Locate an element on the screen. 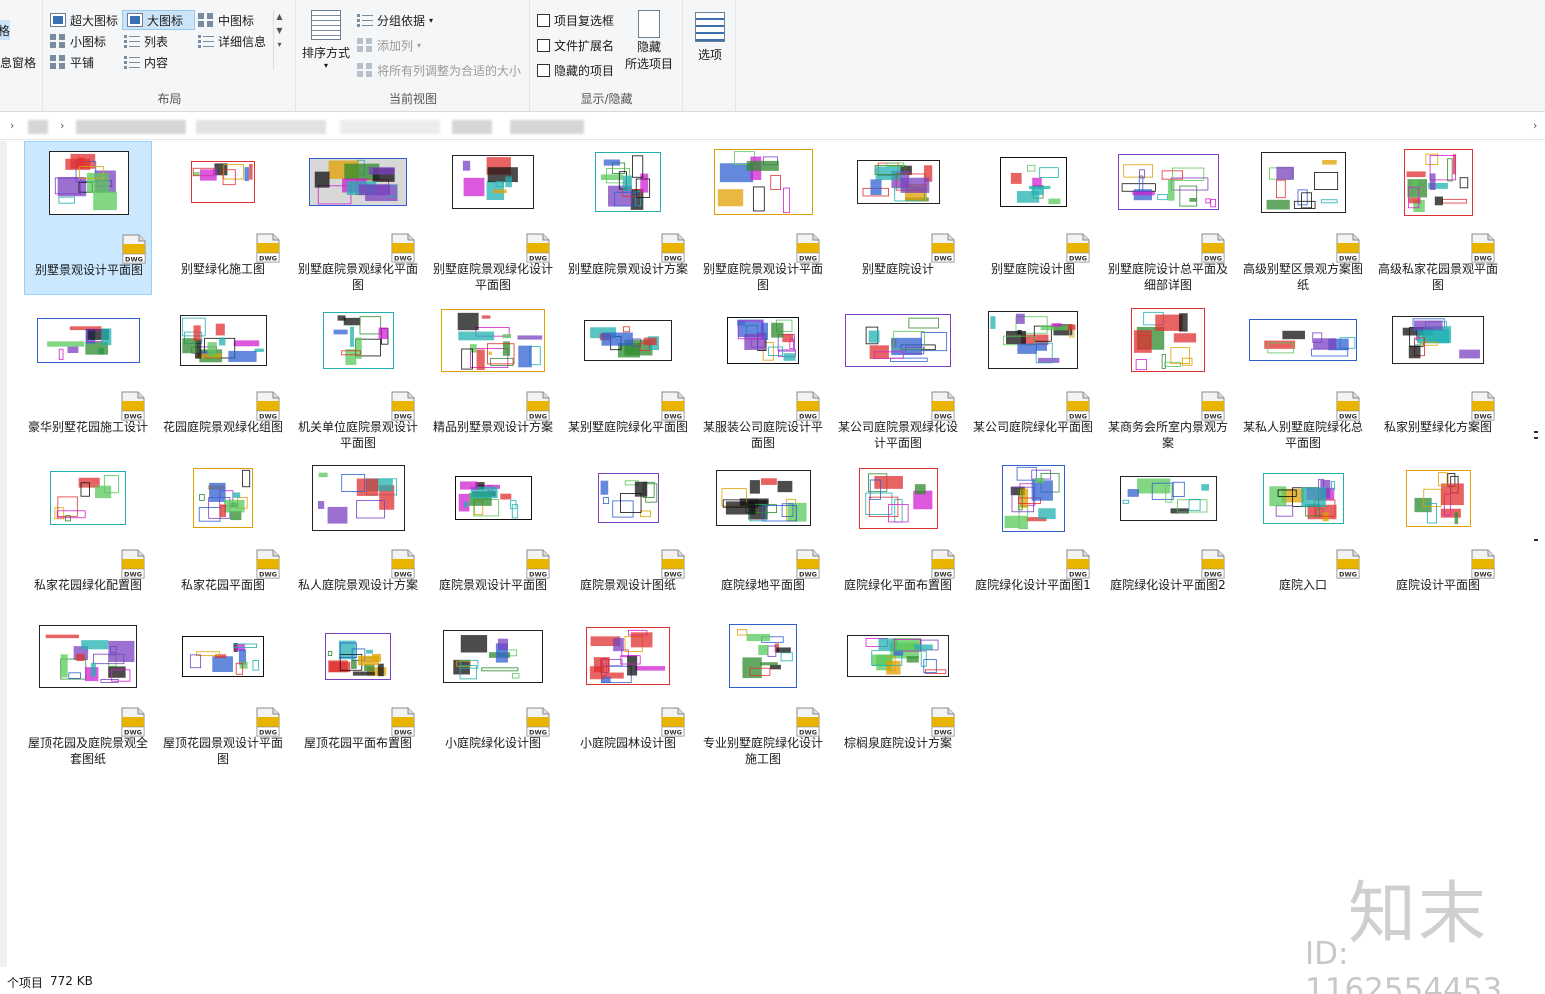  small-icons-icon is located at coordinates (58, 41).